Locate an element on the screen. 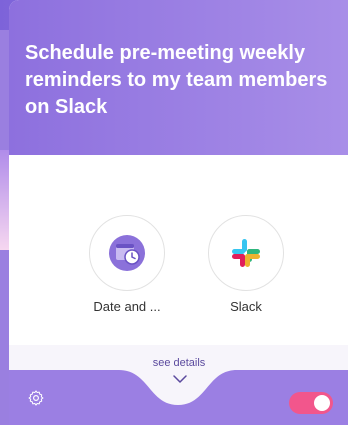 Image resolution: width=348 pixels, height=425 pixels. chevron-down-icon is located at coordinates (180, 379).